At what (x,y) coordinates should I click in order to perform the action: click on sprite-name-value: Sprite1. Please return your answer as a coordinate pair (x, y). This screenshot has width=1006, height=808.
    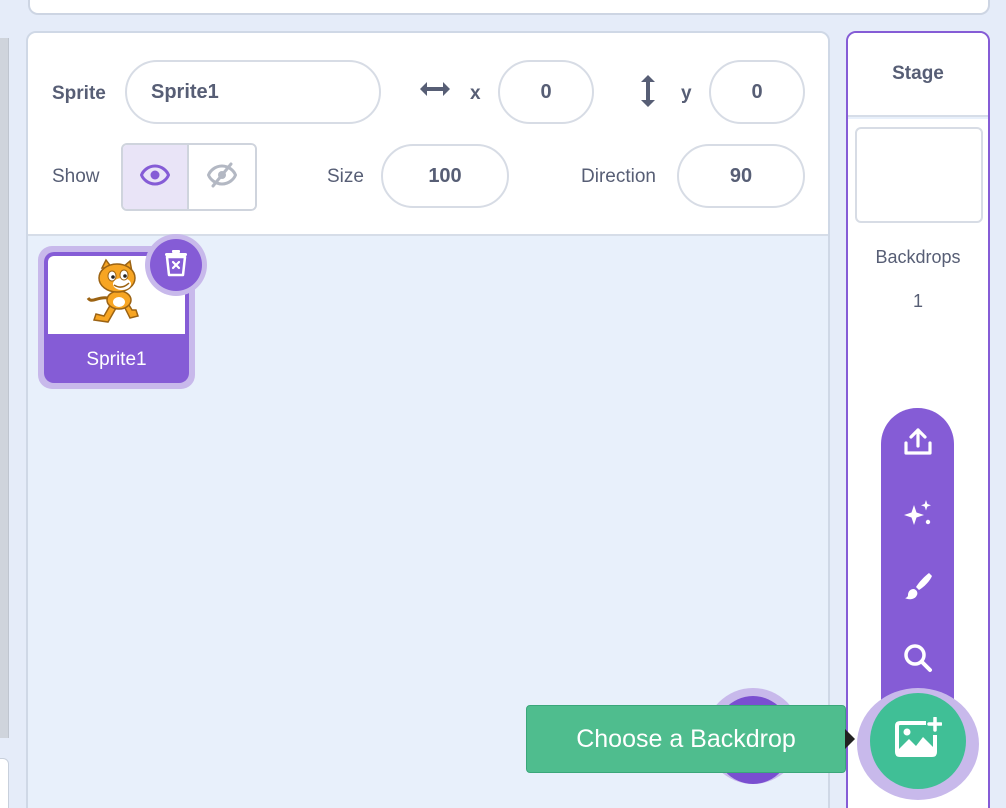
    Looking at the image, I should click on (185, 91).